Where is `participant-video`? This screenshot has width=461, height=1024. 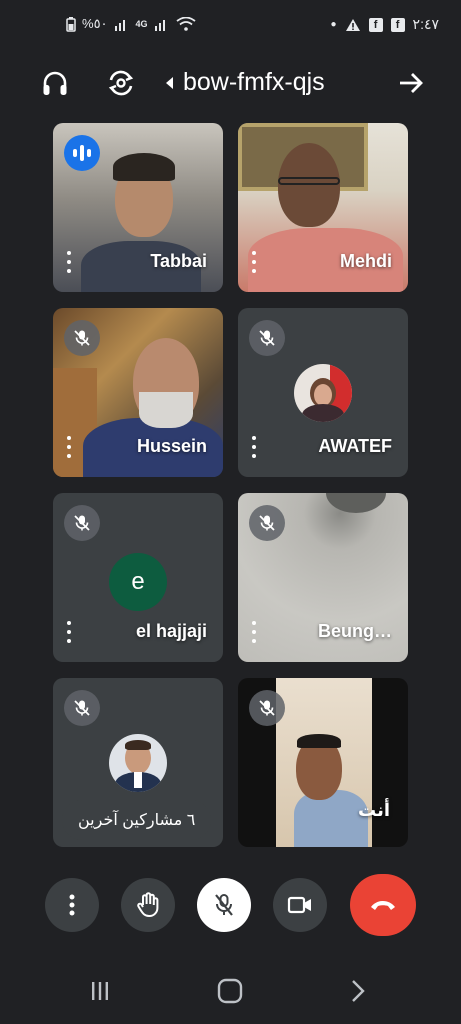
participant-video is located at coordinates (356, 503).